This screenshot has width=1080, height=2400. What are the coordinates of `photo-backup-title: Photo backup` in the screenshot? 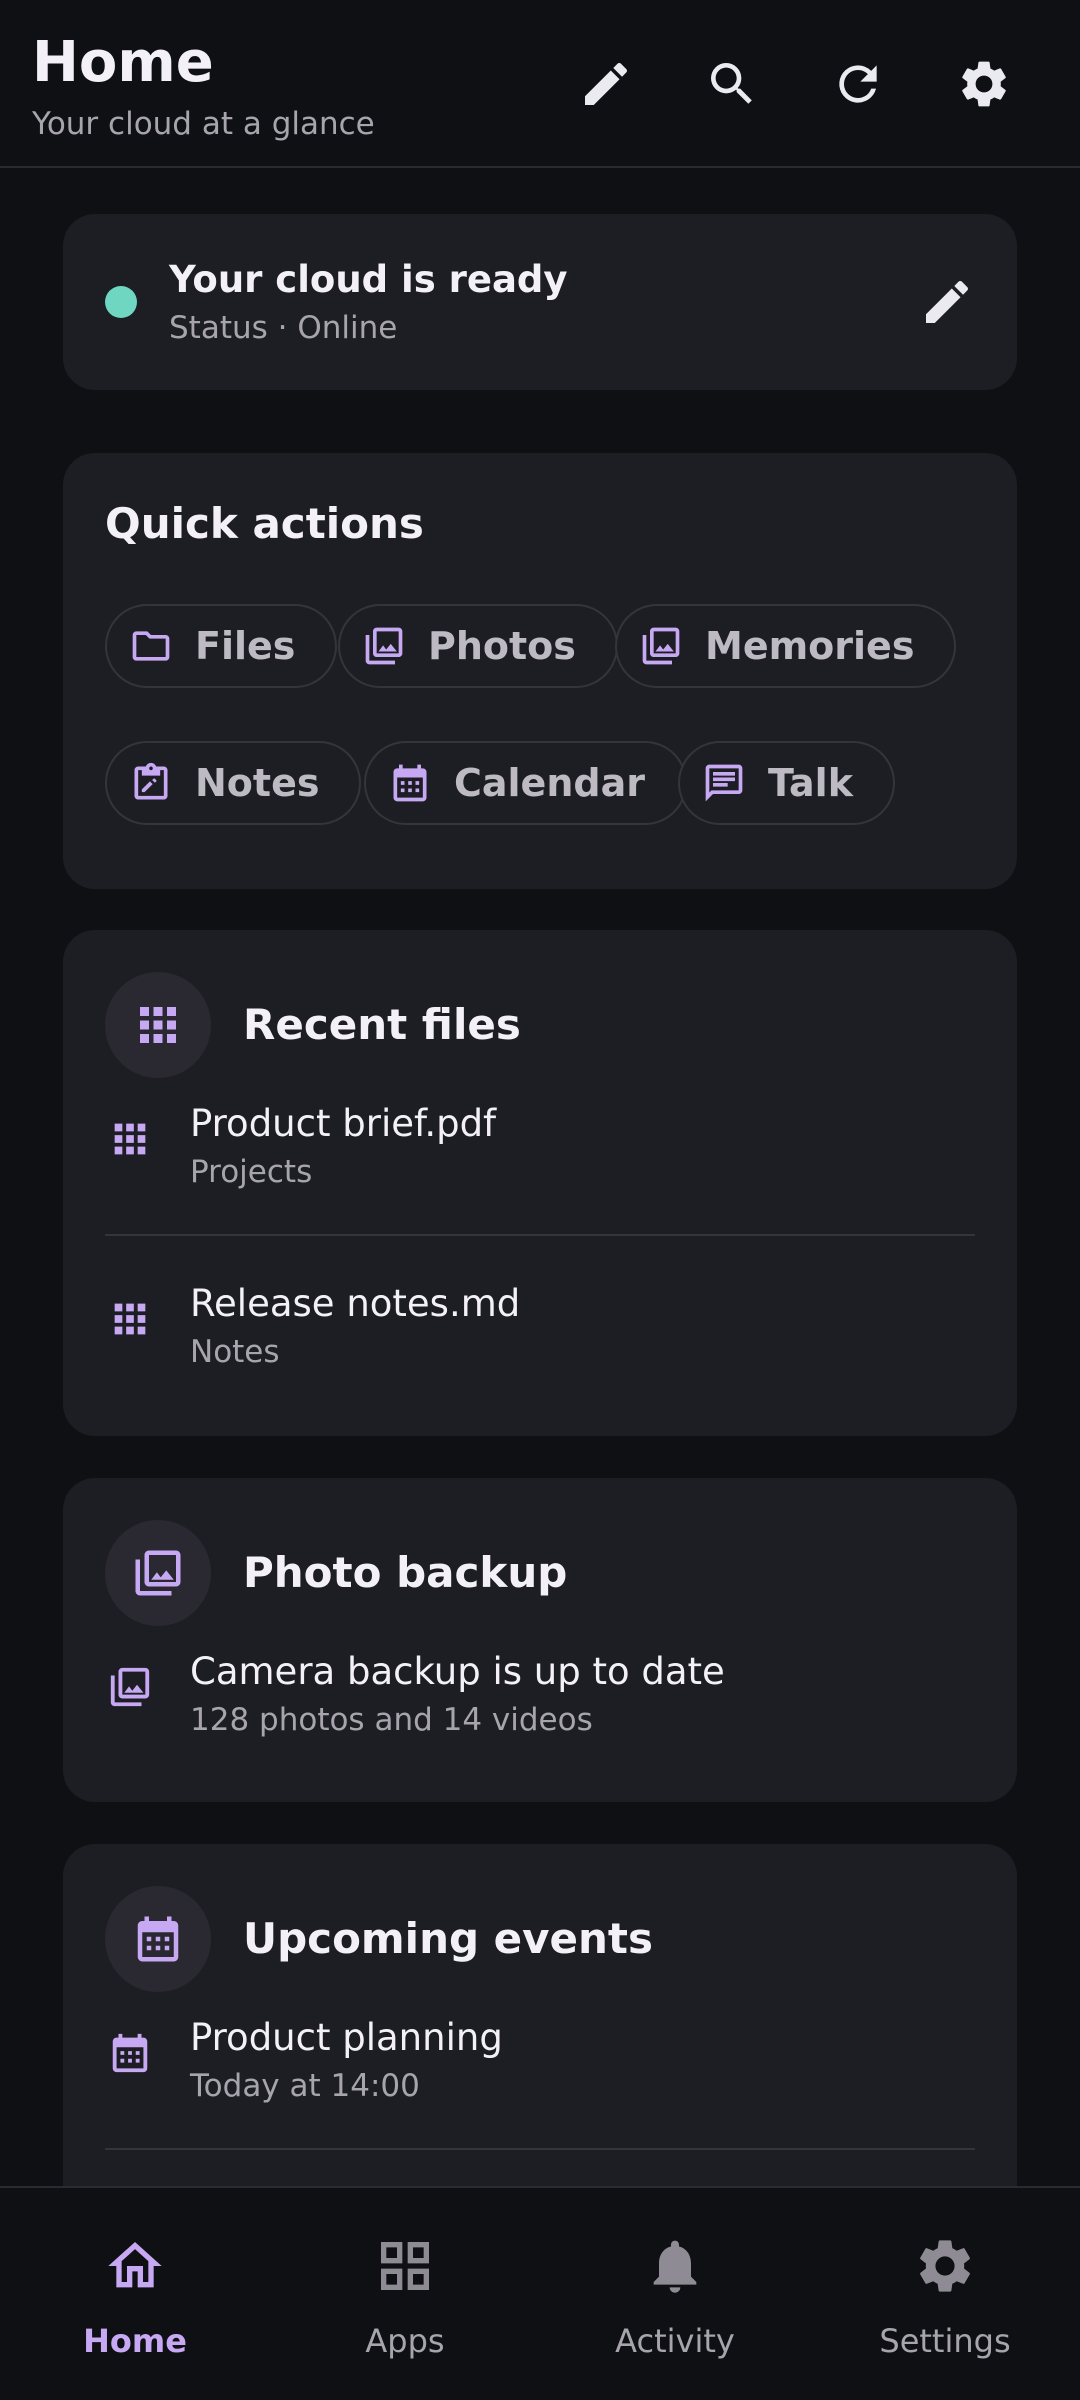 It's located at (405, 1572).